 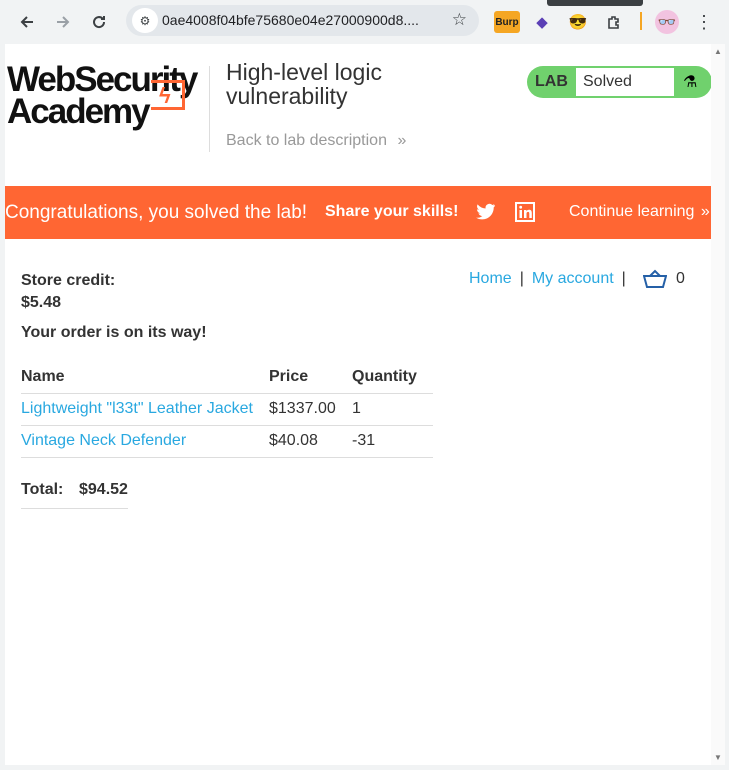 I want to click on lab-status-widget: LAB Solved ⚗, so click(x=619, y=82).